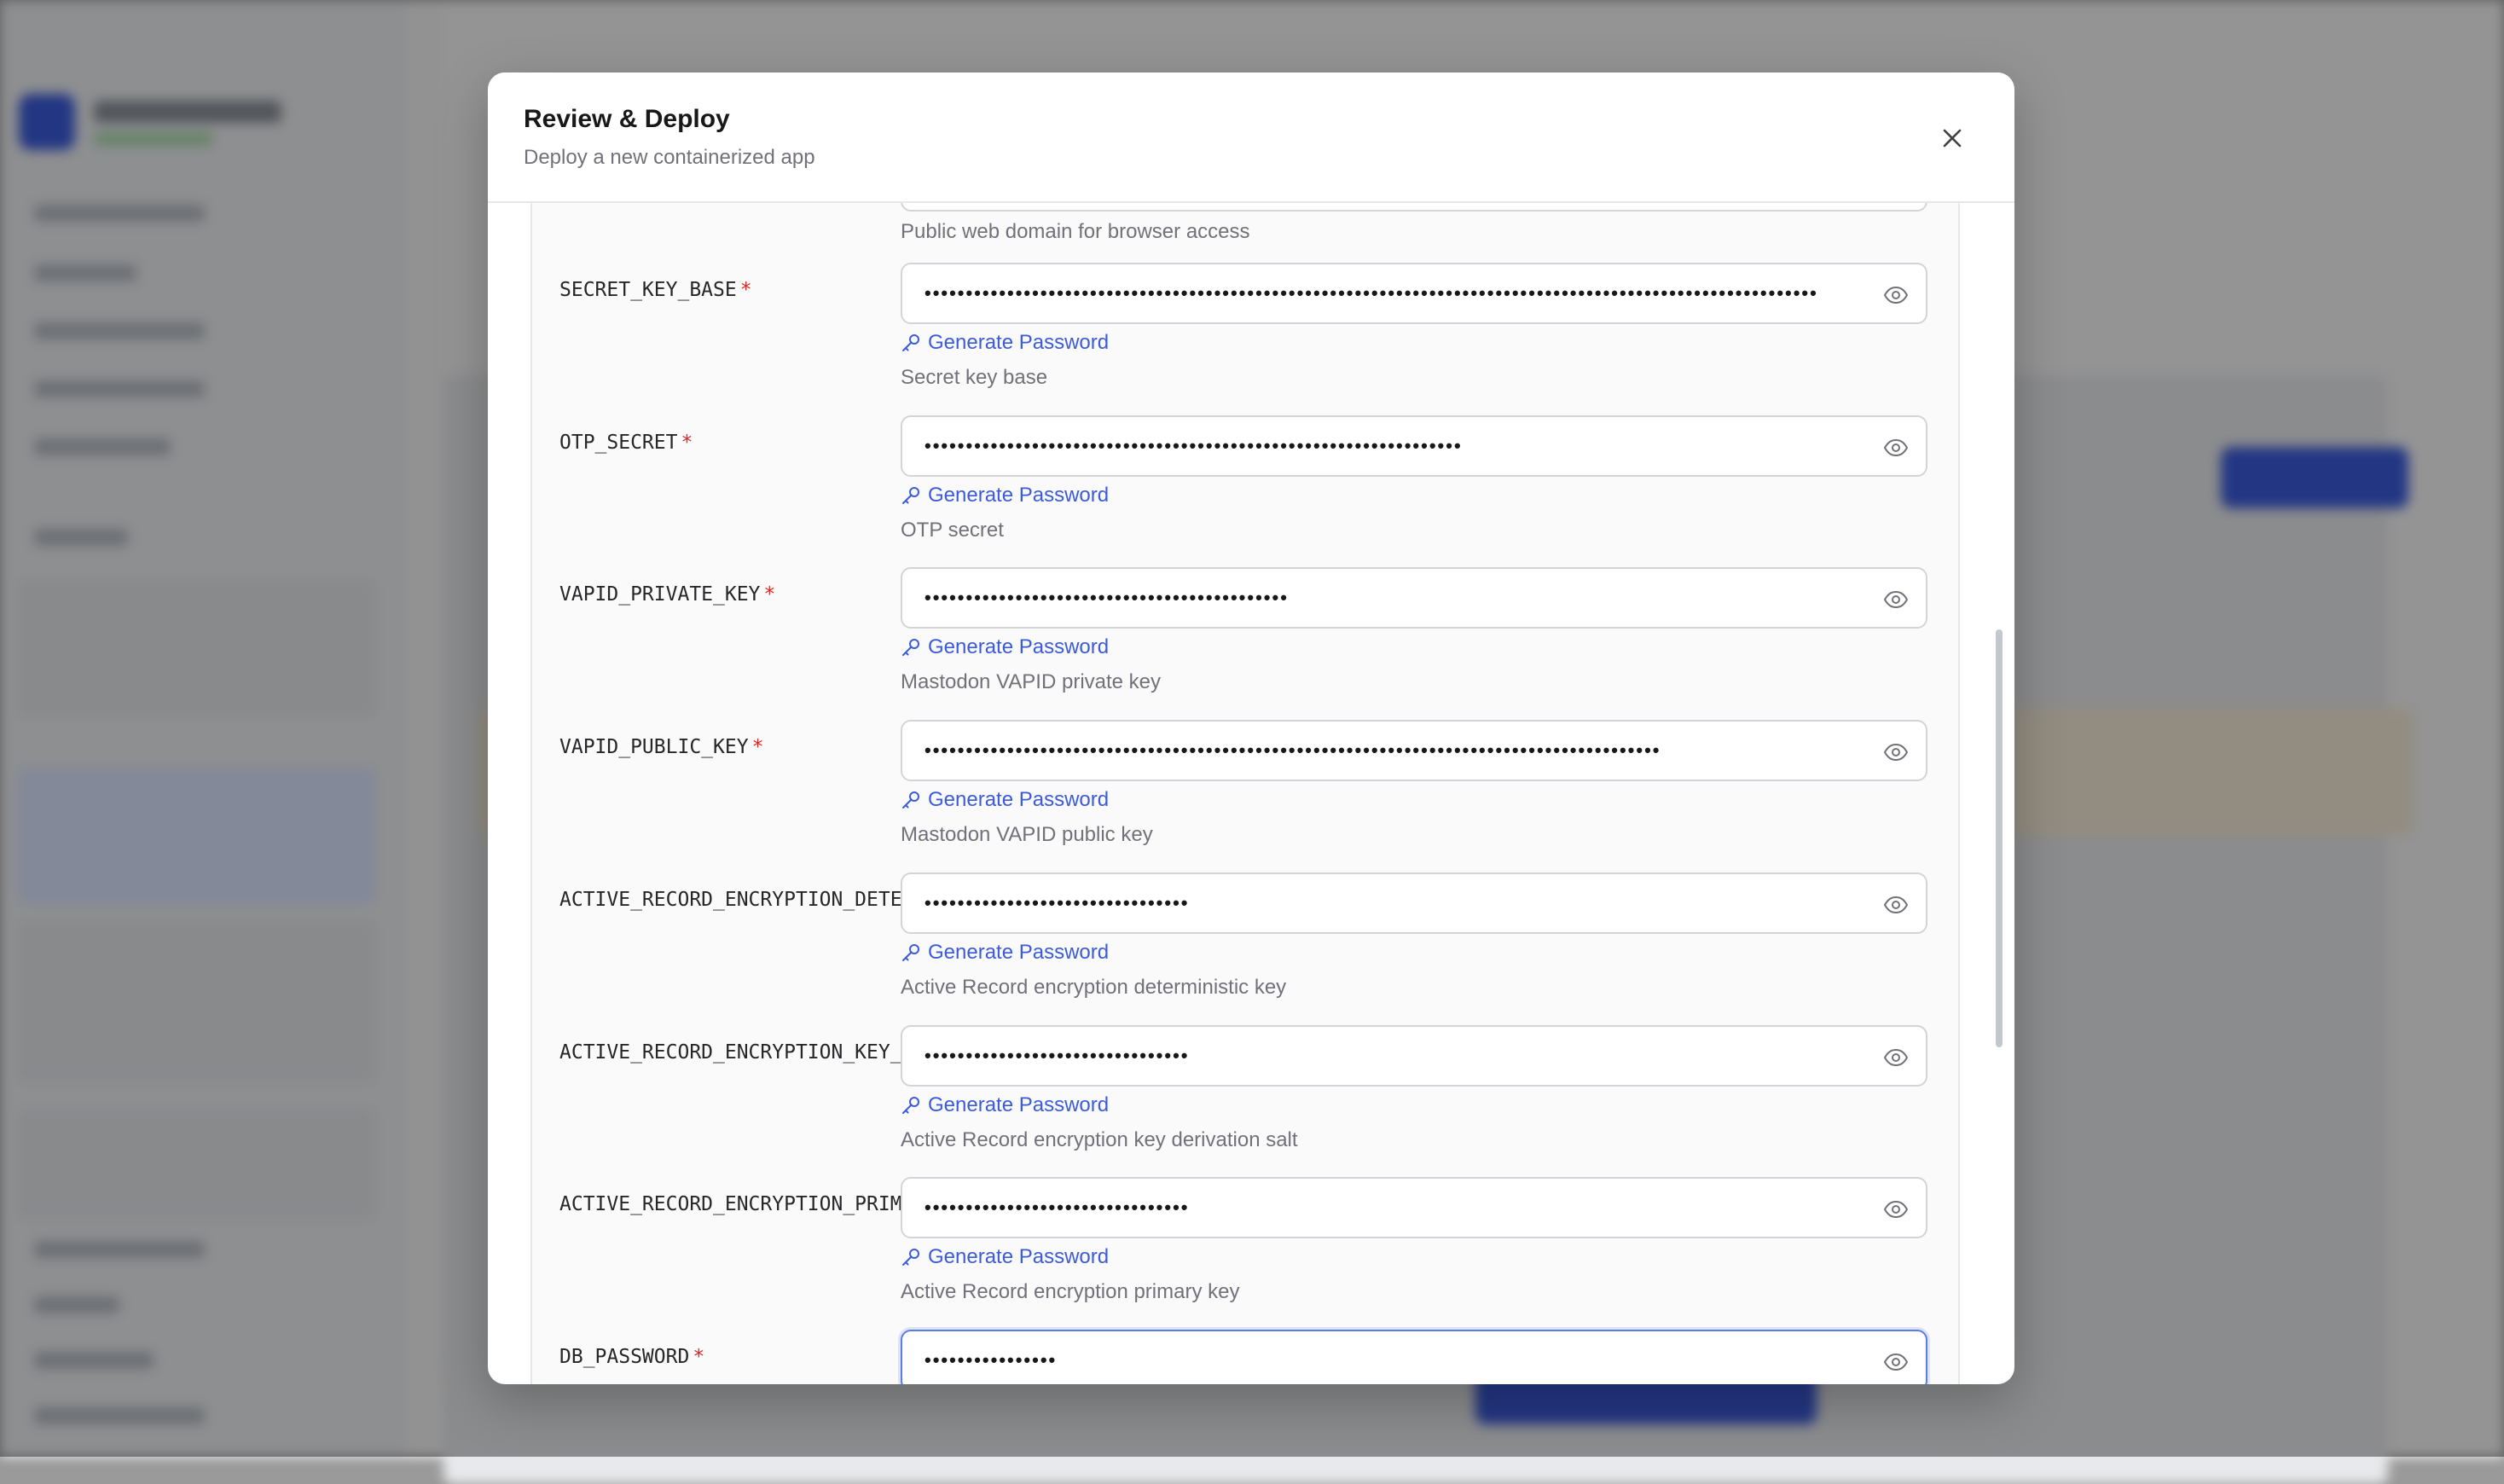 Image resolution: width=2504 pixels, height=1484 pixels. What do you see at coordinates (1027, 835) in the screenshot?
I see `field-help: Mastodon VAPID public key` at bounding box center [1027, 835].